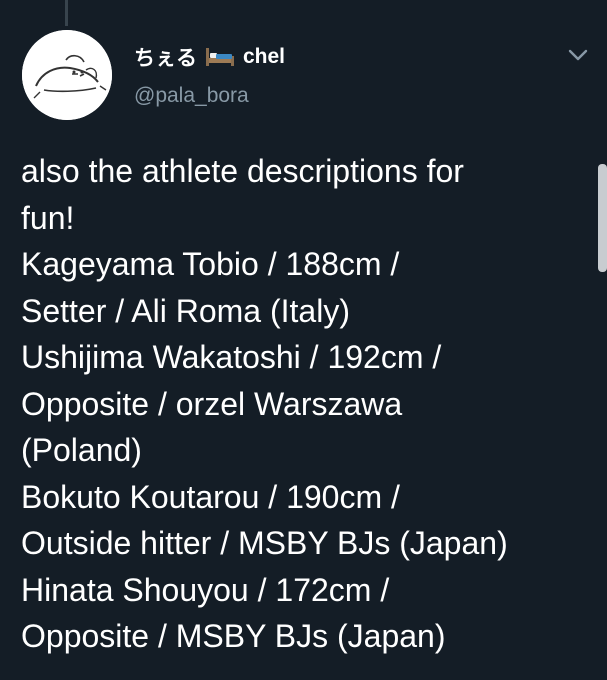 The width and height of the screenshot is (607, 680). What do you see at coordinates (165, 58) in the screenshot?
I see `display-name: ちぇる` at bounding box center [165, 58].